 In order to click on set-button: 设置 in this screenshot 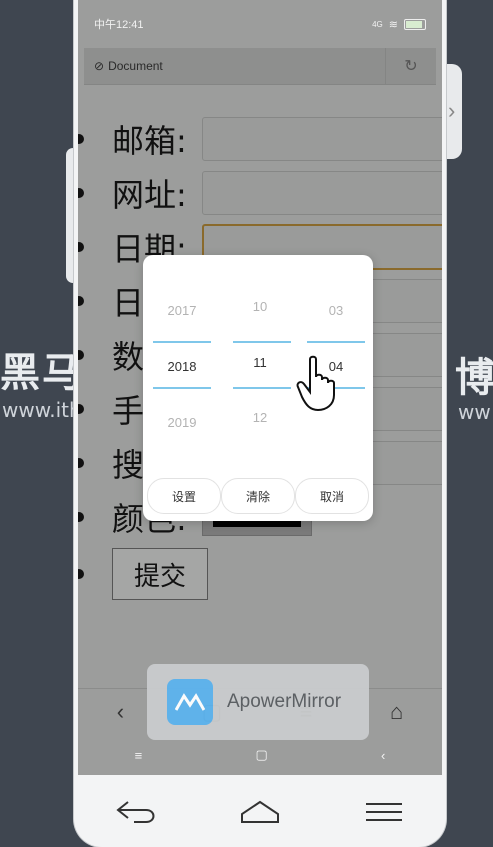, I will do `click(184, 496)`.